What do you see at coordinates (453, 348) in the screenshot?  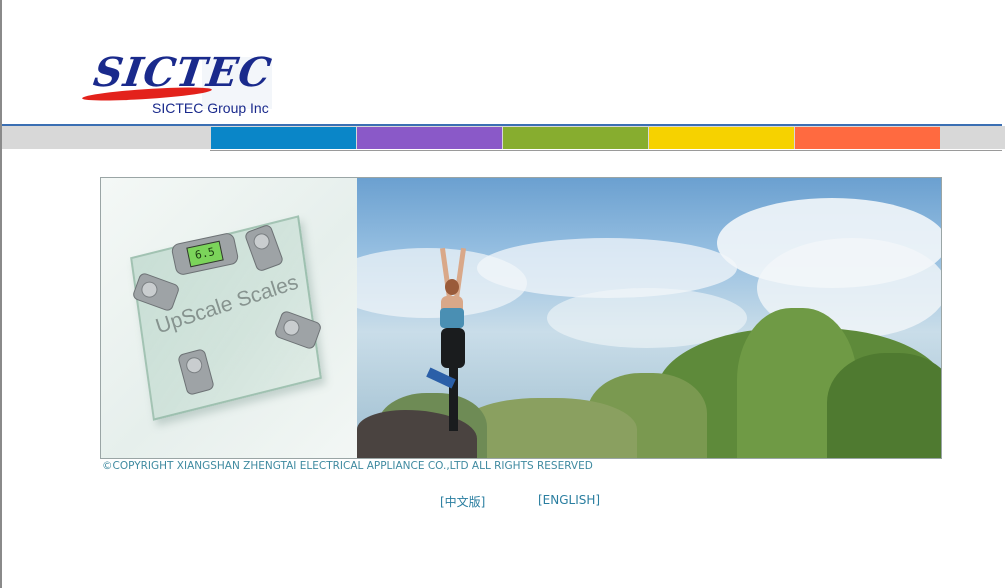 I see `figure-hips` at bounding box center [453, 348].